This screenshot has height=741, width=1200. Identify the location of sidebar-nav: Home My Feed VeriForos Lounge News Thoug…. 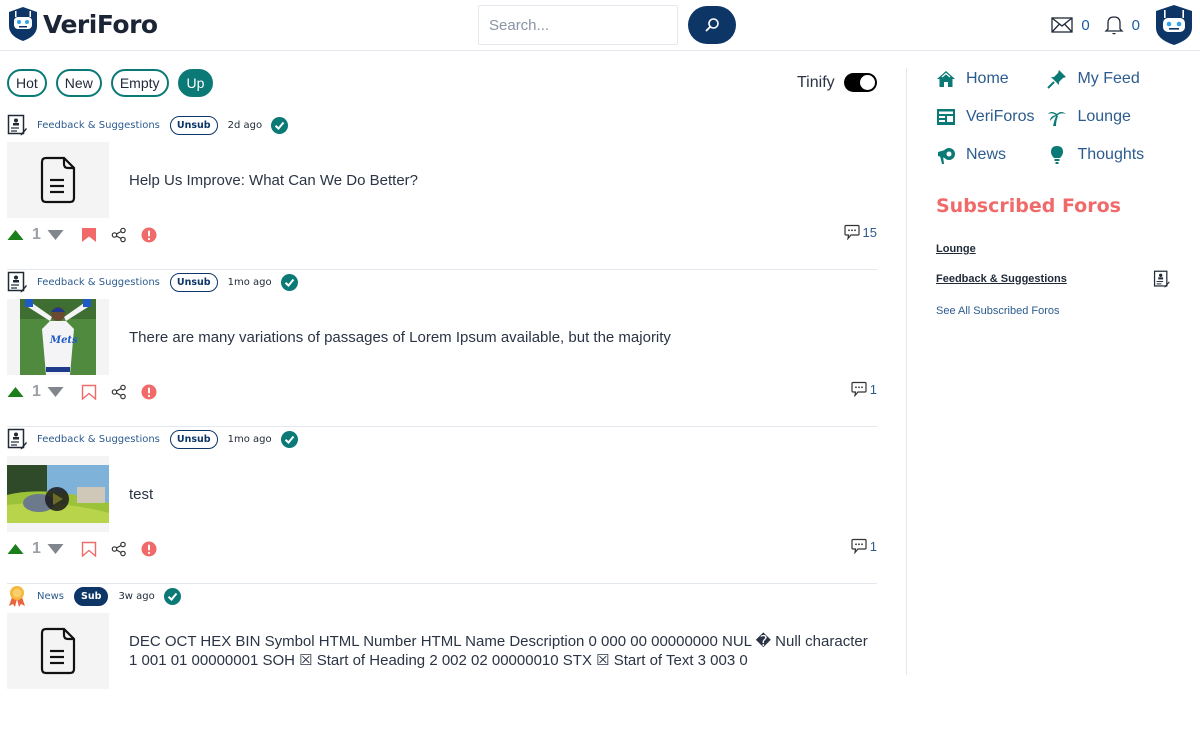
(1040, 117).